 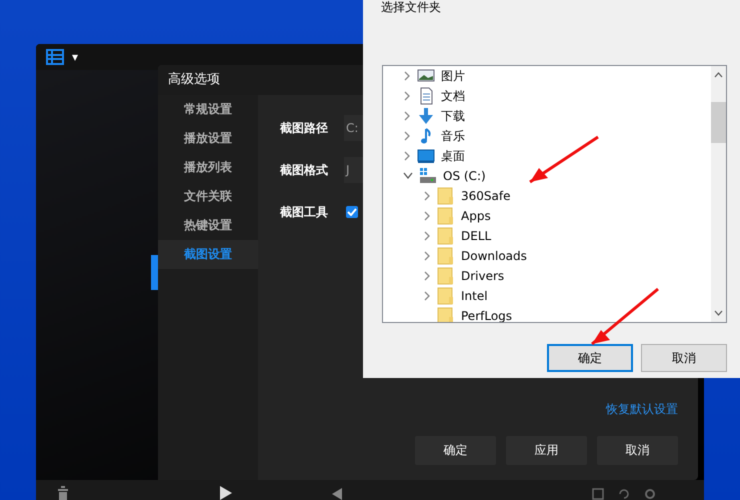 I want to click on tree-item: Apps, so click(x=476, y=216).